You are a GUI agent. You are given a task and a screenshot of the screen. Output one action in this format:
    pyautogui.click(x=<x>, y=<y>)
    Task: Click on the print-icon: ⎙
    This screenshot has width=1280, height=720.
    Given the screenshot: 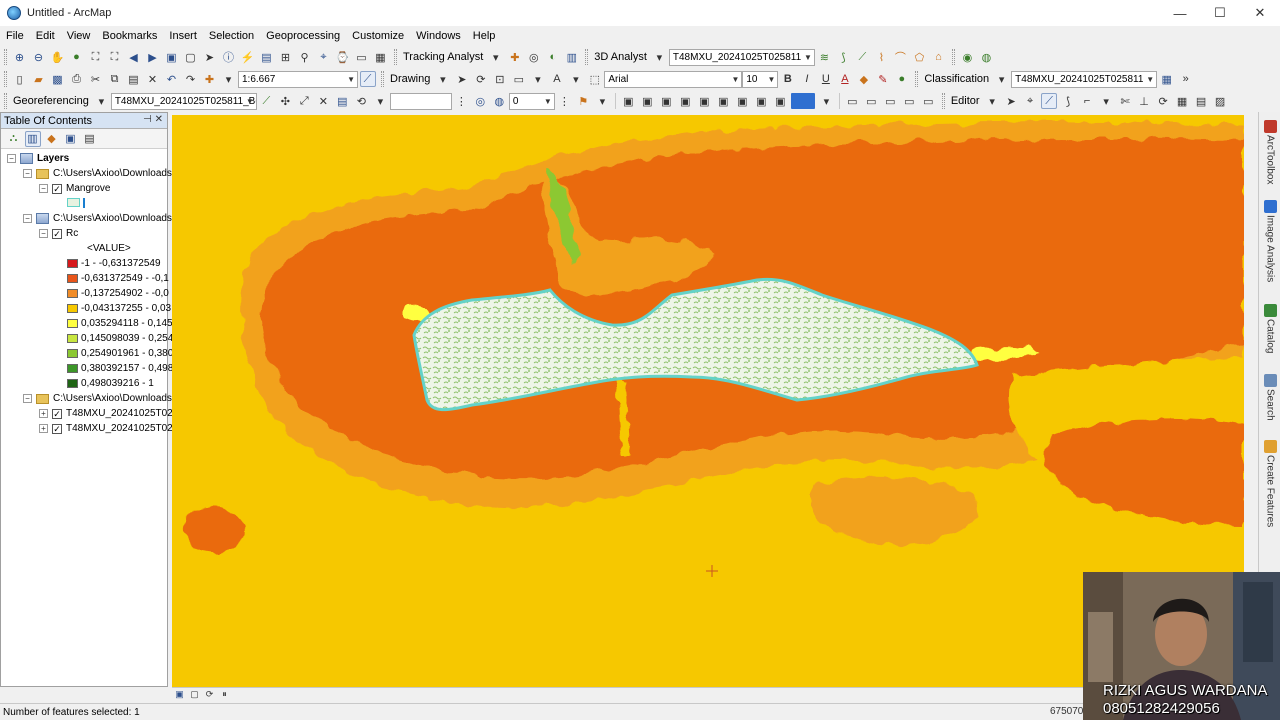 What is the action you would take?
    pyautogui.click(x=77, y=79)
    